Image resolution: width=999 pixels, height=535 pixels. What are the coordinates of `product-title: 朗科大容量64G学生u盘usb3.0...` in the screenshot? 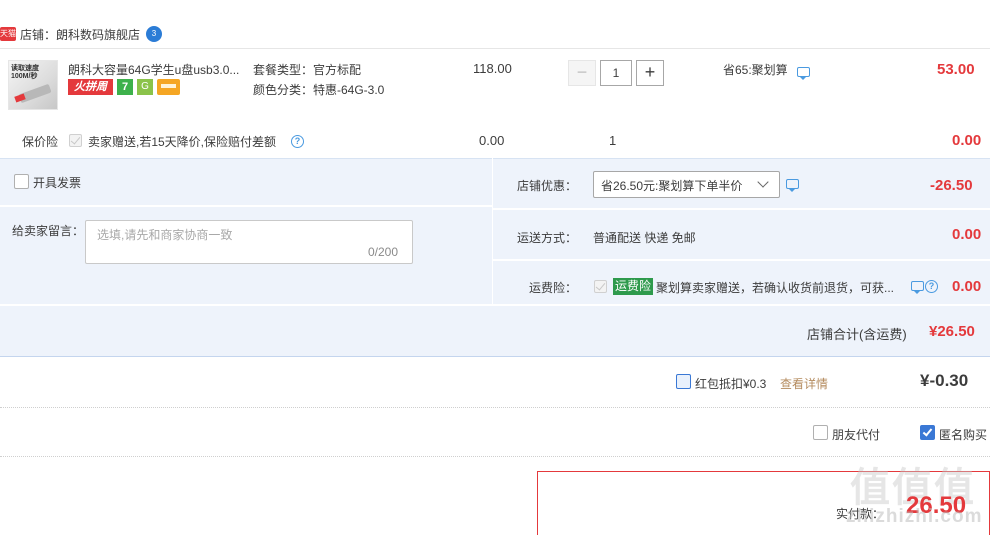 It's located at (158, 69).